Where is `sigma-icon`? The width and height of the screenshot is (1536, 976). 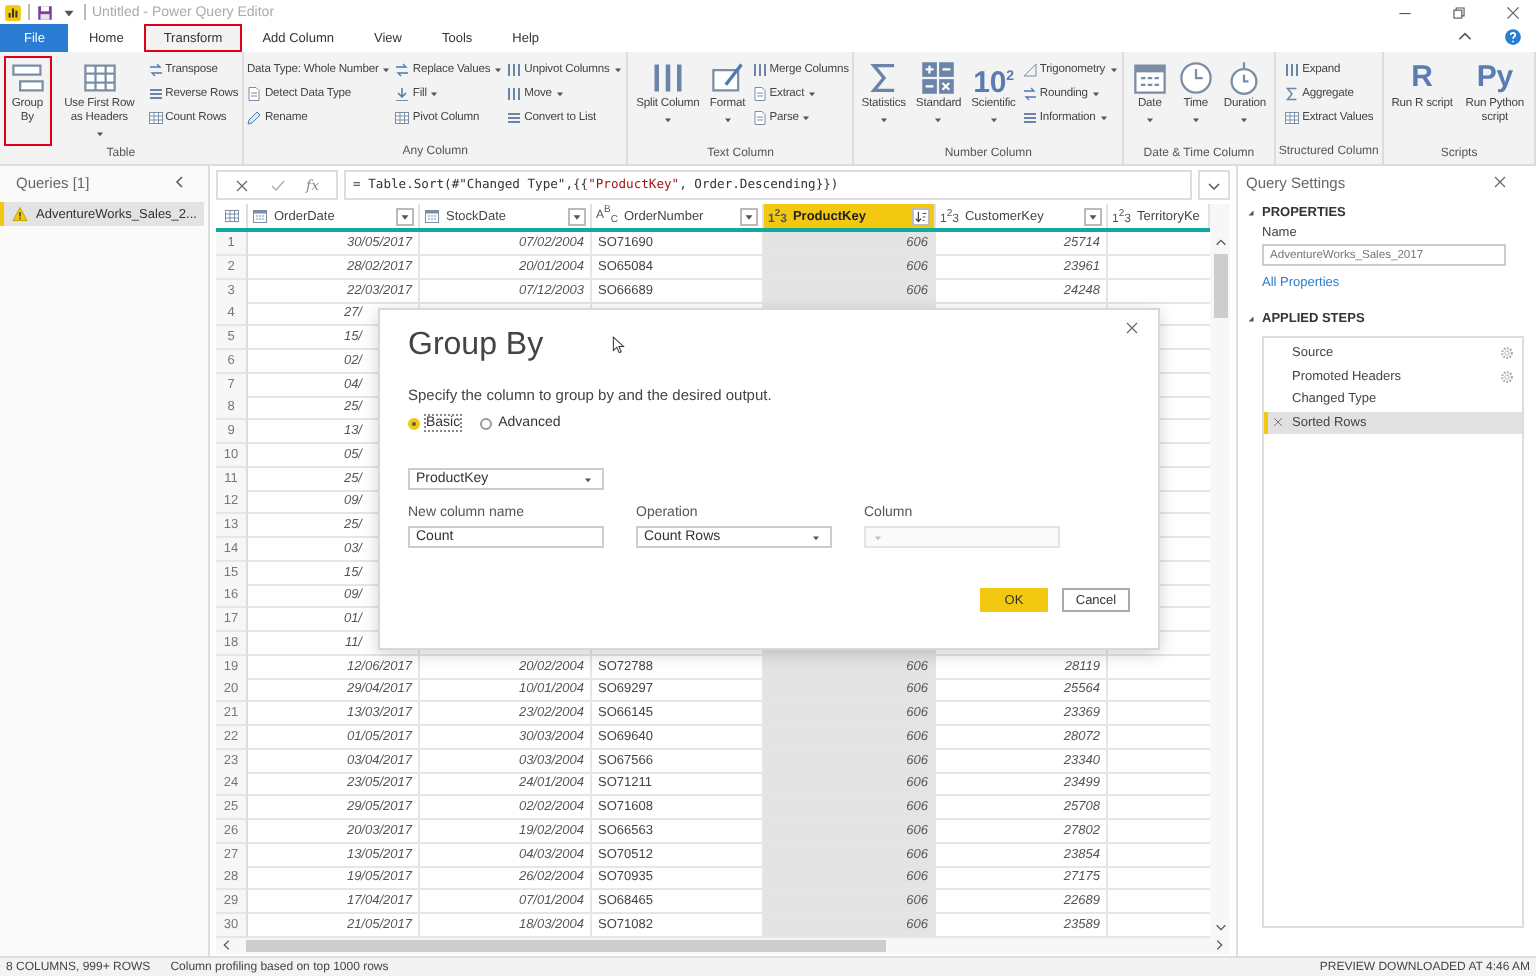
sigma-icon is located at coordinates (1292, 93).